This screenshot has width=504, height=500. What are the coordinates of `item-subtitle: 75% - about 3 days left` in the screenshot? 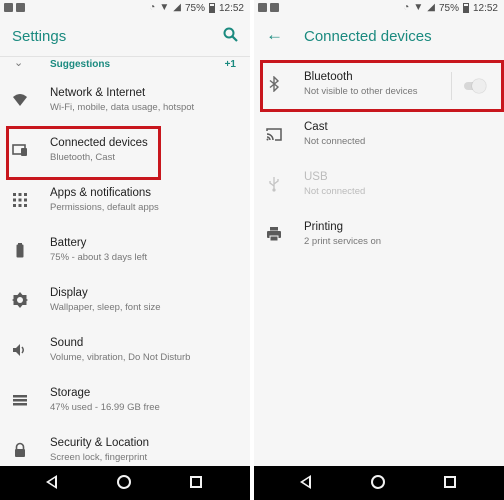 It's located at (99, 257).